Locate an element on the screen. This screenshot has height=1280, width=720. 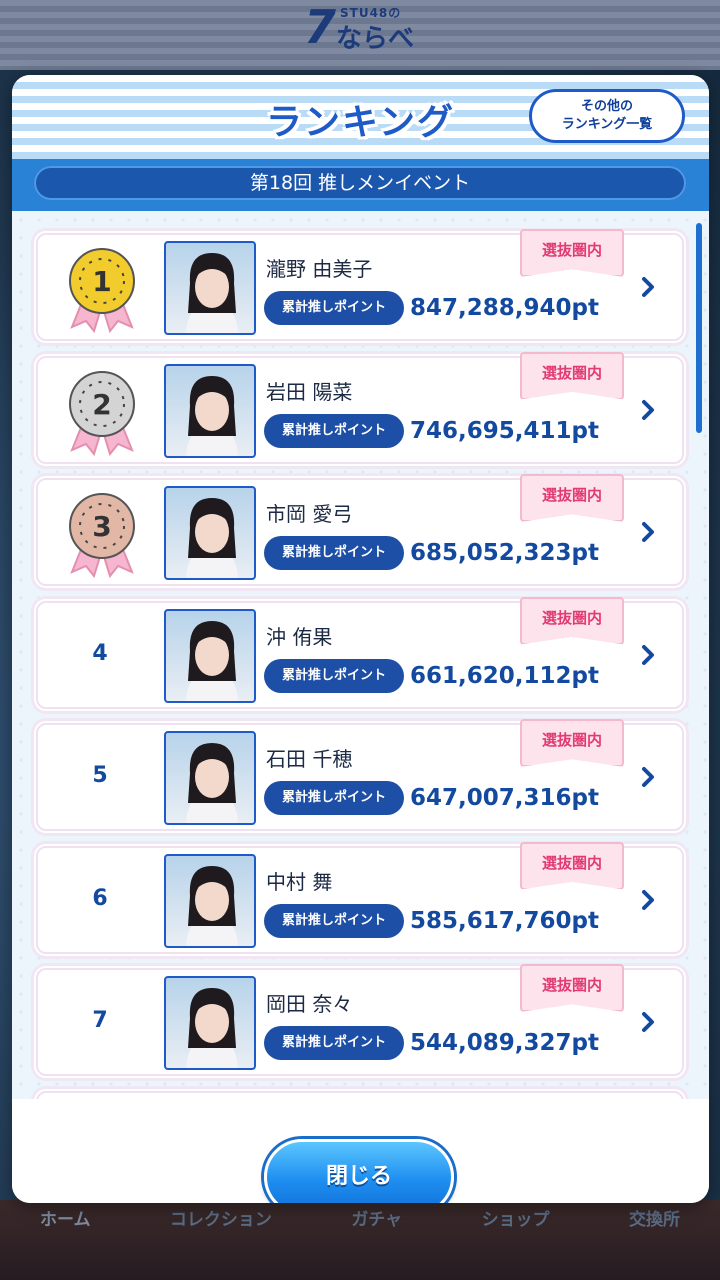
scrollbar is located at coordinates (699, 328).